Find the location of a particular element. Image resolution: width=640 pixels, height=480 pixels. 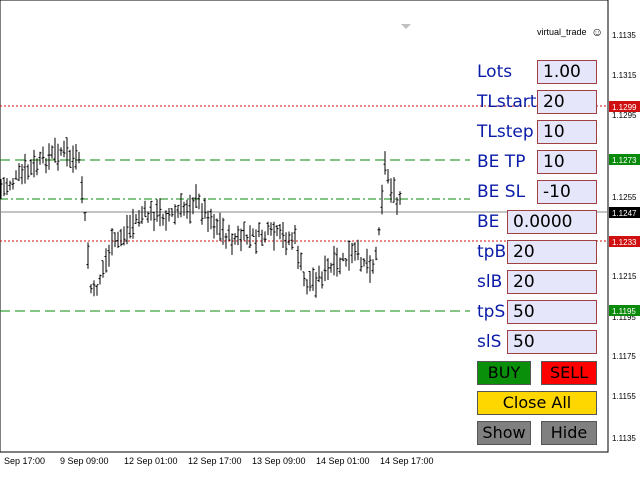

sls-field: 50 is located at coordinates (552, 342).